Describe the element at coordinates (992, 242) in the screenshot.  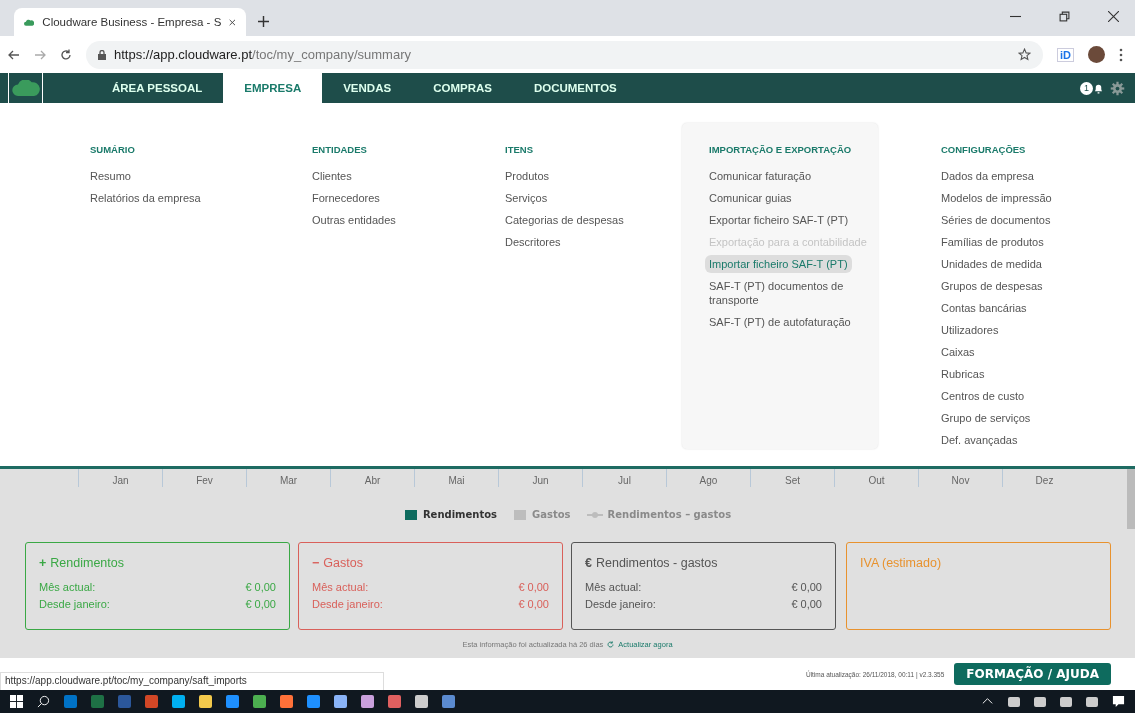
I see `menu-item: Famílias de produtos` at that location.